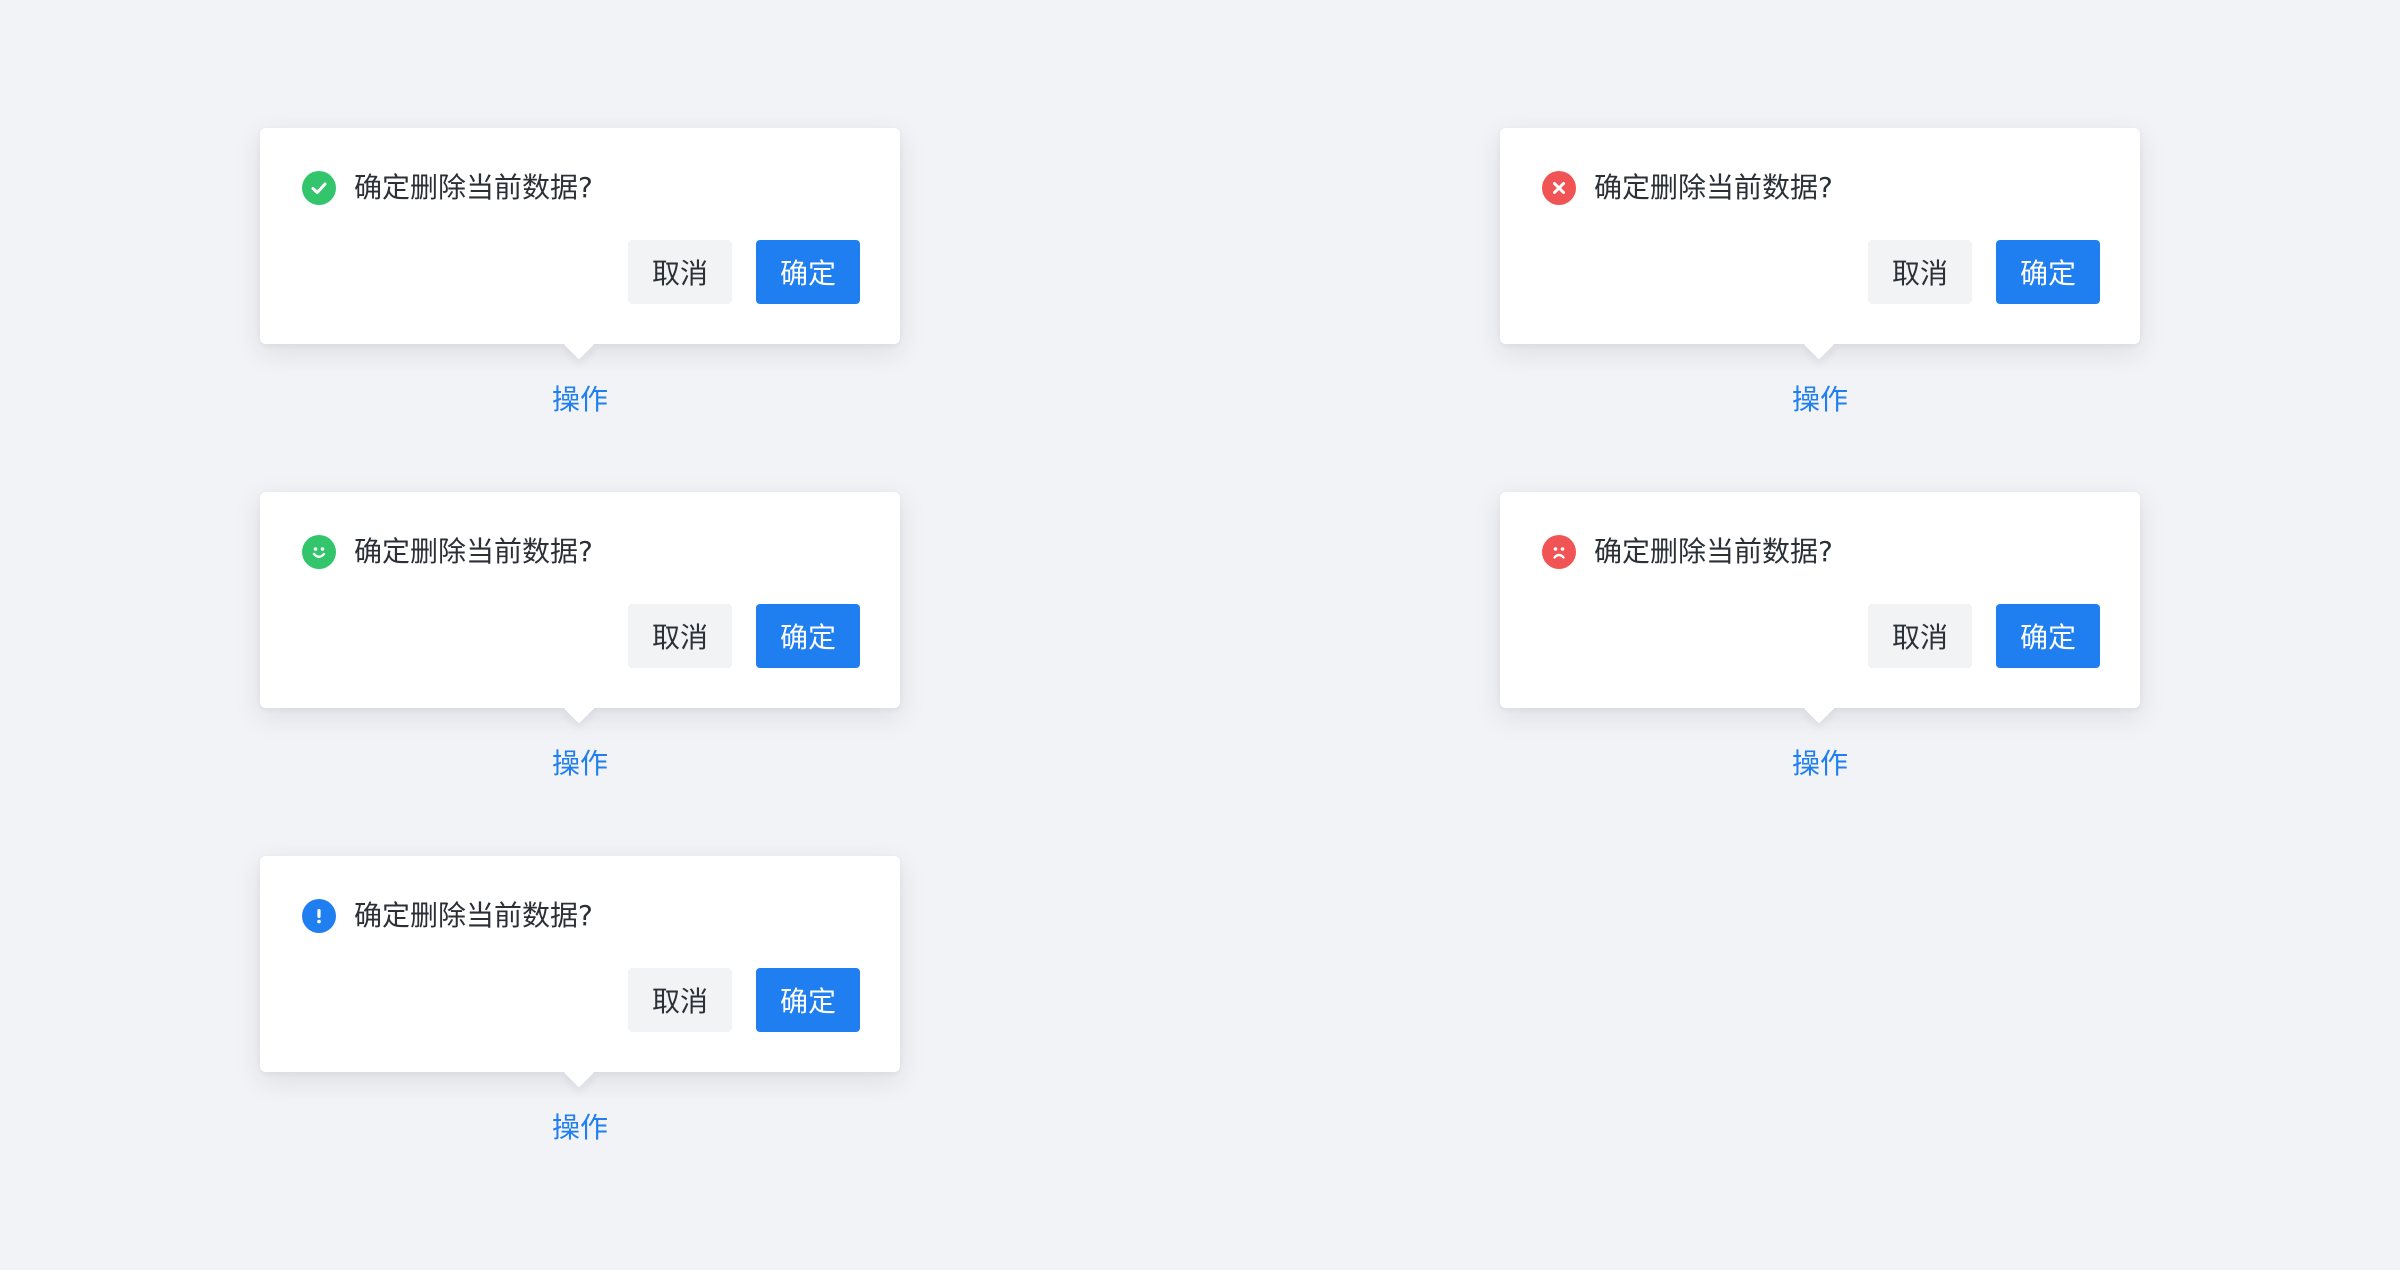  Describe the element at coordinates (319, 916) in the screenshot. I see `exclamation-circle-icon` at that location.